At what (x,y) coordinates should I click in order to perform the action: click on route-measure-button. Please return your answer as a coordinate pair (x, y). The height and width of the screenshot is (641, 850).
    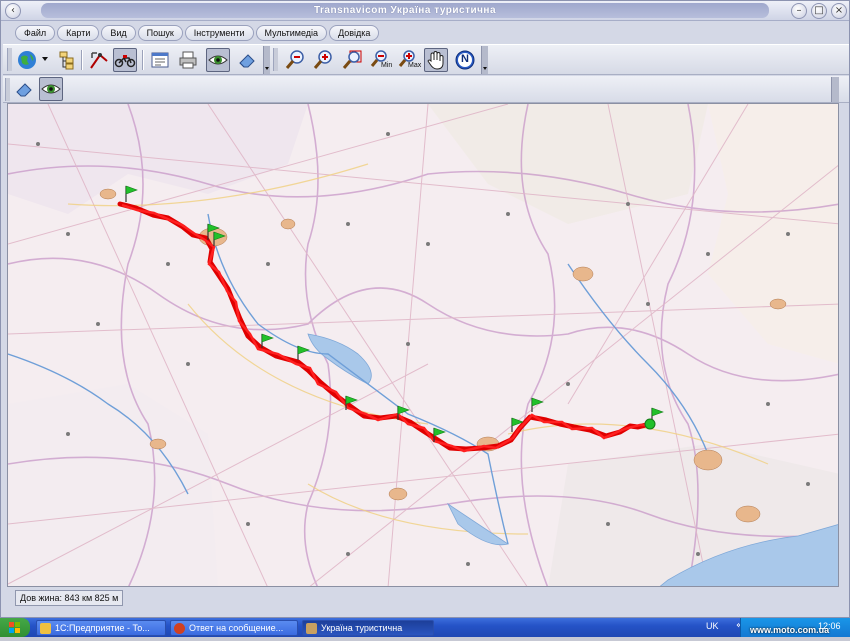
    Looking at the image, I should click on (99, 60).